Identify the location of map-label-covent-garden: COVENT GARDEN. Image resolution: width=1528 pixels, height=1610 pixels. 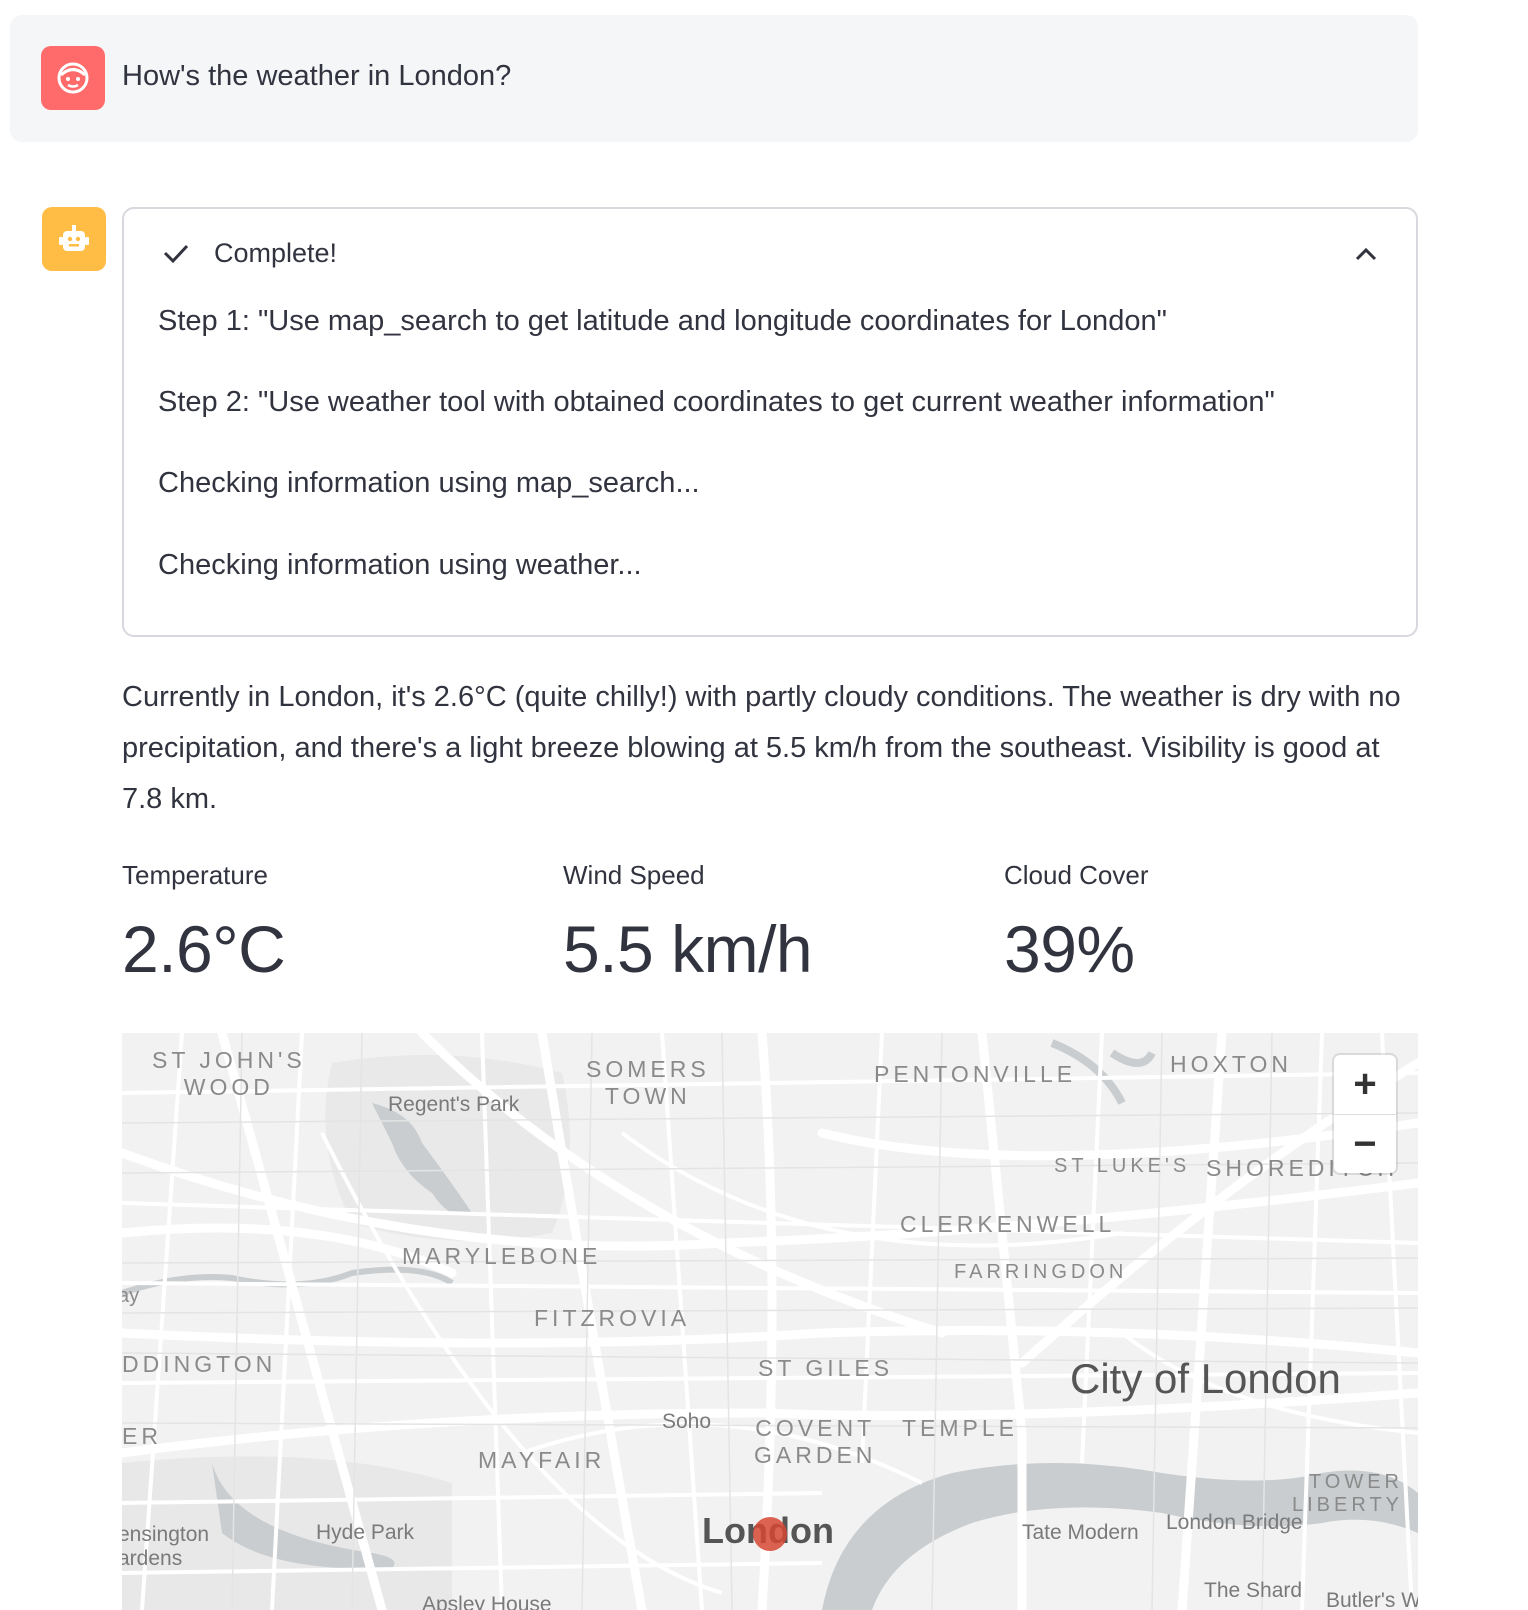
(815, 1441).